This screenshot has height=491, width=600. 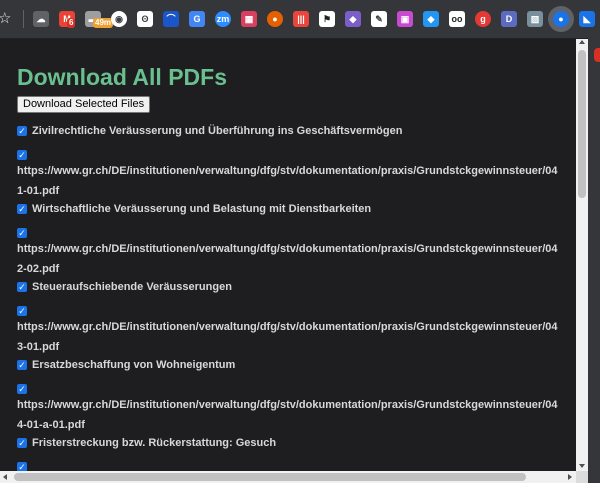 I want to click on gallery-icon: ▣, so click(x=405, y=19).